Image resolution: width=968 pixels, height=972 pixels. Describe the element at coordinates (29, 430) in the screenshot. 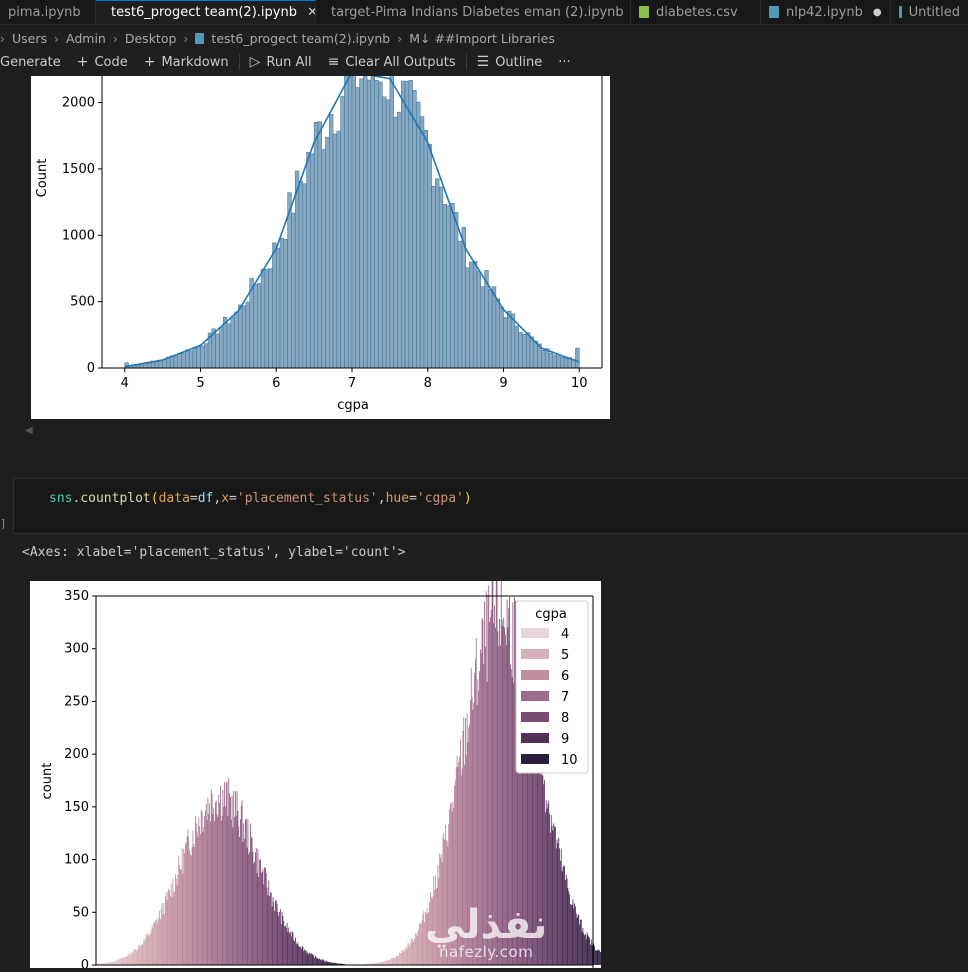

I see `collapse-arrow-icon: ◀` at that location.